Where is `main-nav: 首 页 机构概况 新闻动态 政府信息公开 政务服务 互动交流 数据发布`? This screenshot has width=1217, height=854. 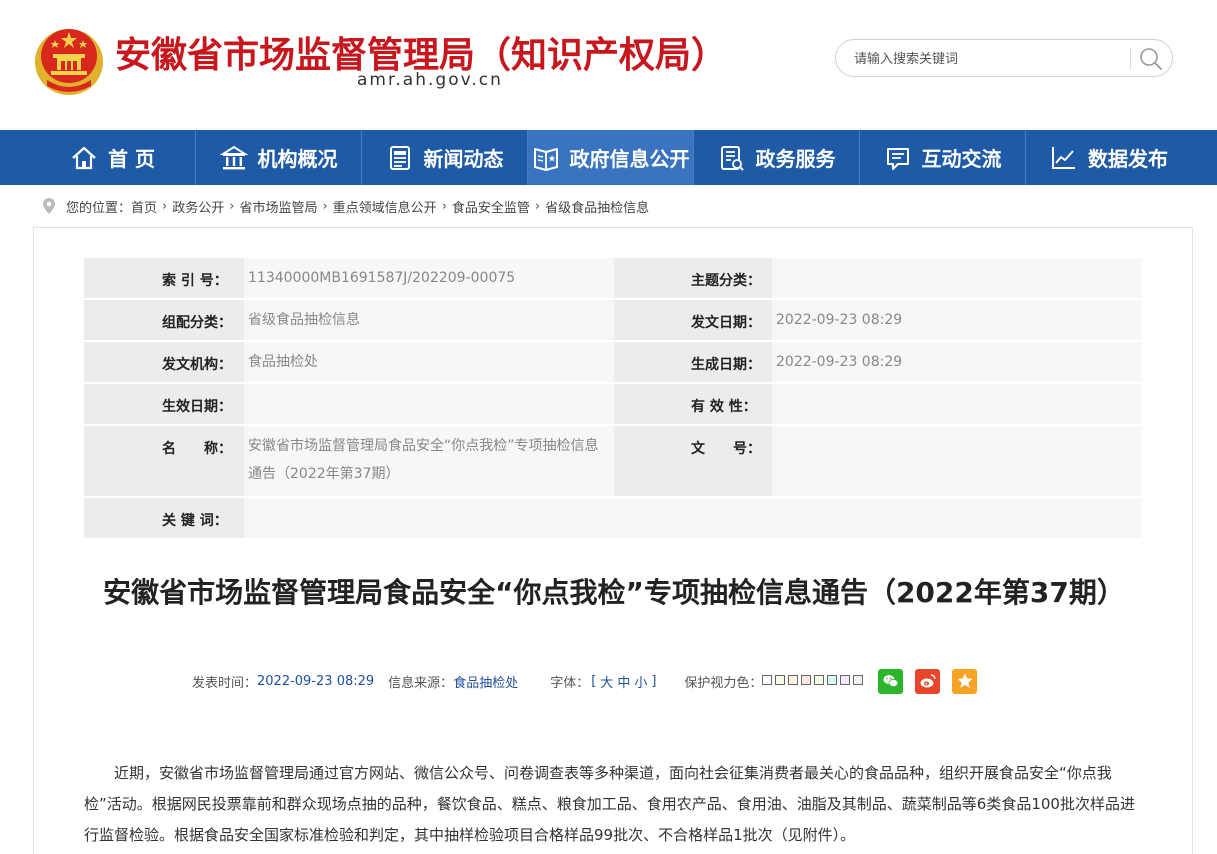 main-nav: 首 页 机构概况 新闻动态 政府信息公开 政务服务 互动交流 数据发布 is located at coordinates (608, 157).